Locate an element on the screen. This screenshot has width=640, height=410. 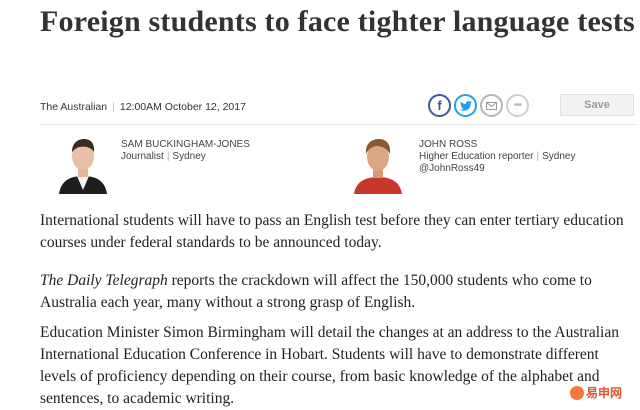
twitter-icon is located at coordinates (465, 105).